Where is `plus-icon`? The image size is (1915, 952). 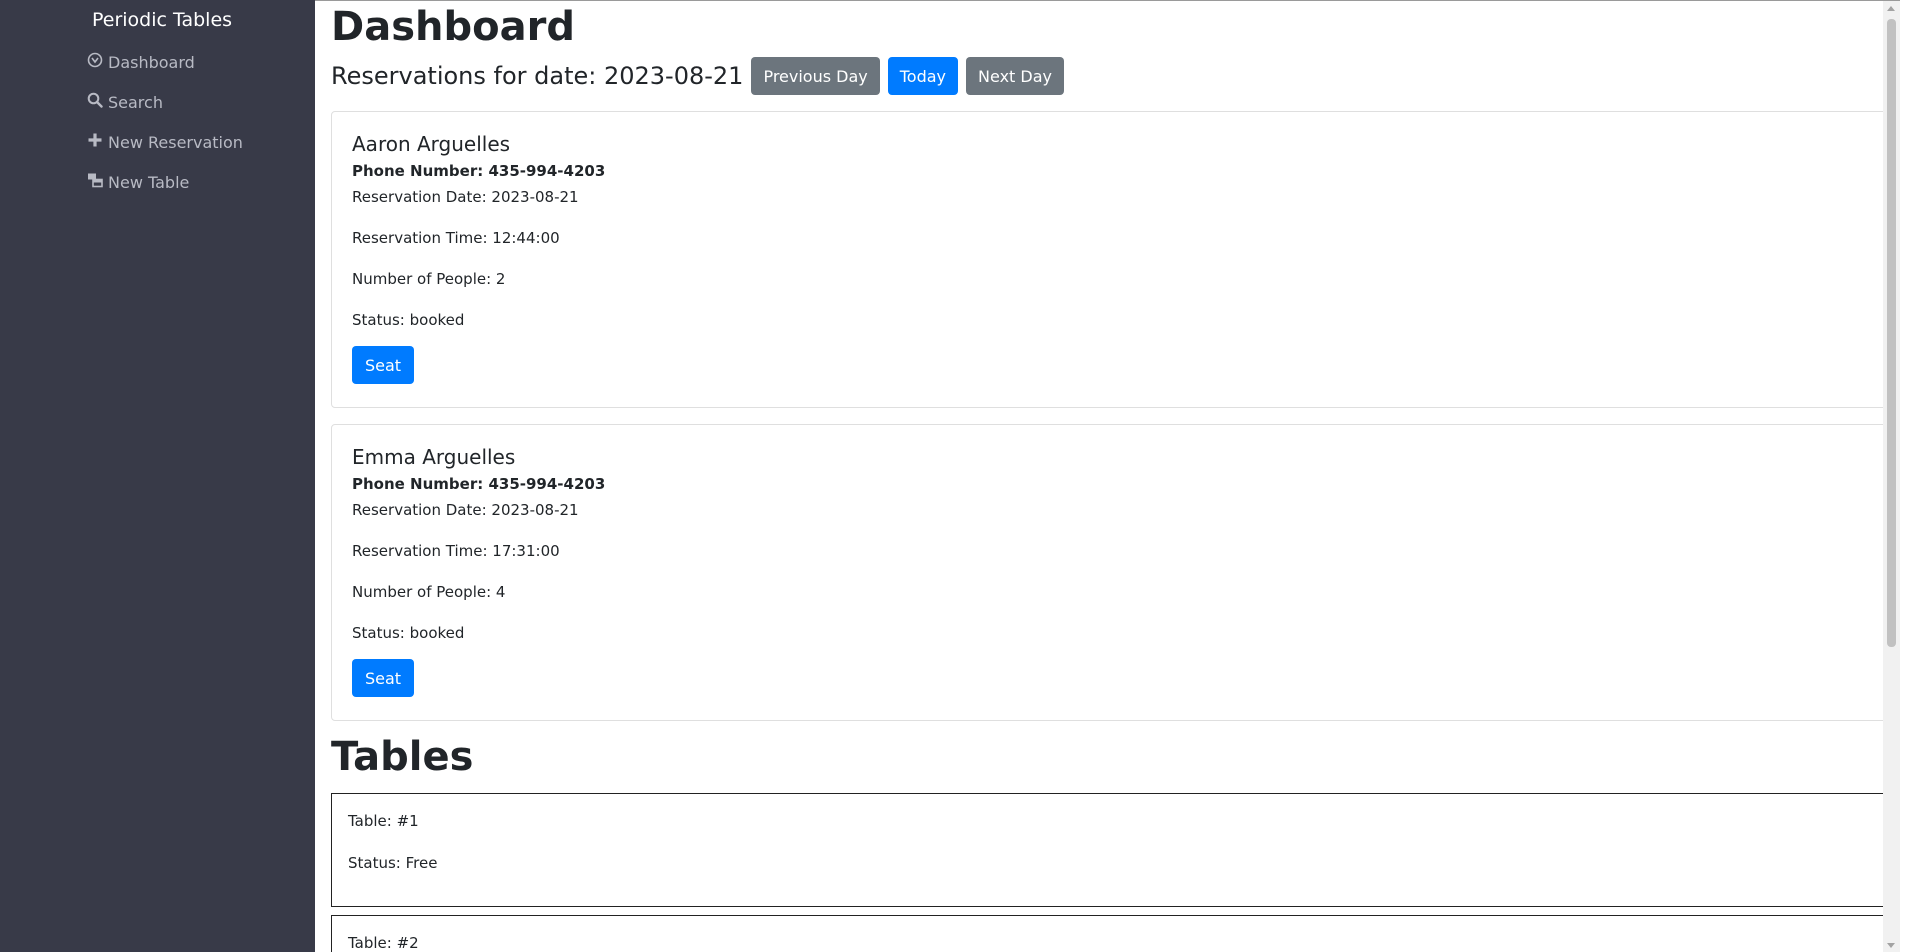 plus-icon is located at coordinates (95, 142).